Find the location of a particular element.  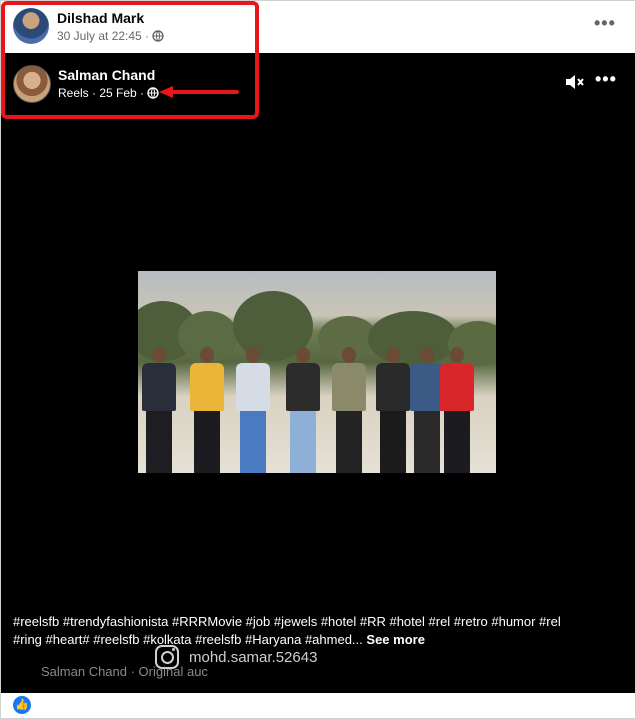

more-options-button: ••• is located at coordinates (605, 23).